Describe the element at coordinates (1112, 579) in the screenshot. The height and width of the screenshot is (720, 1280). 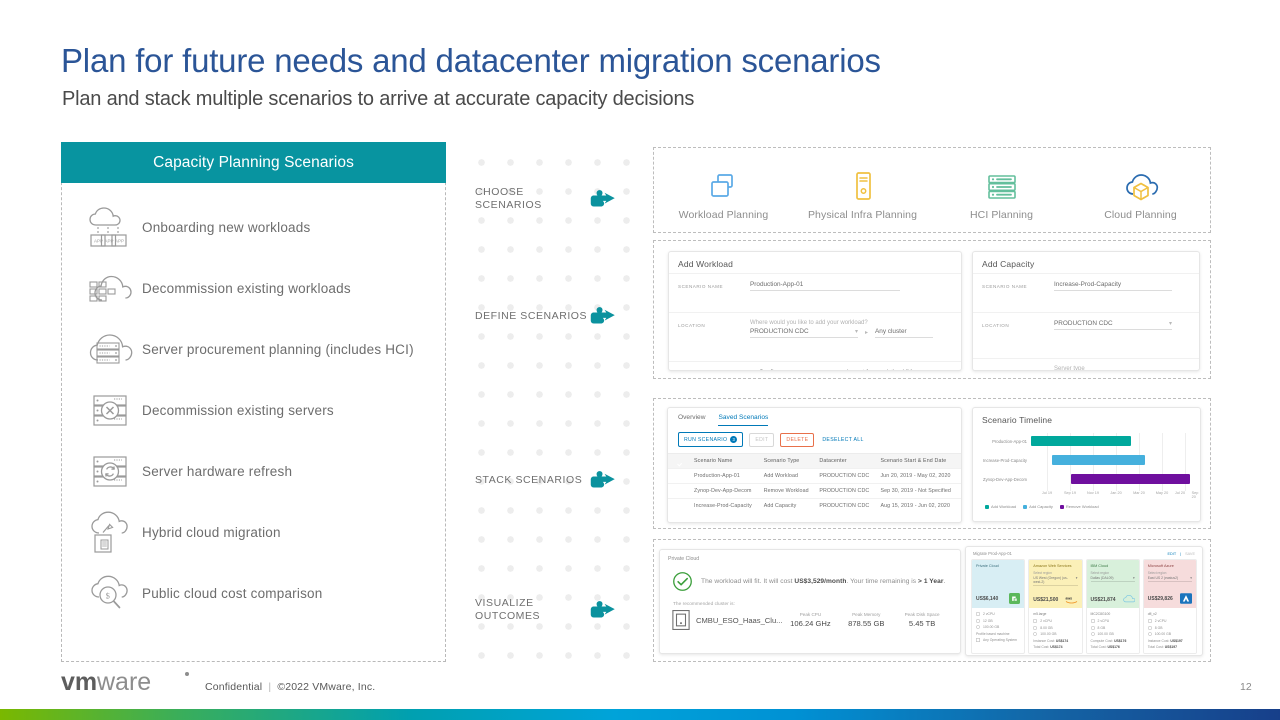
I see `region-select: Dallas (DAL09) ▾` at that location.